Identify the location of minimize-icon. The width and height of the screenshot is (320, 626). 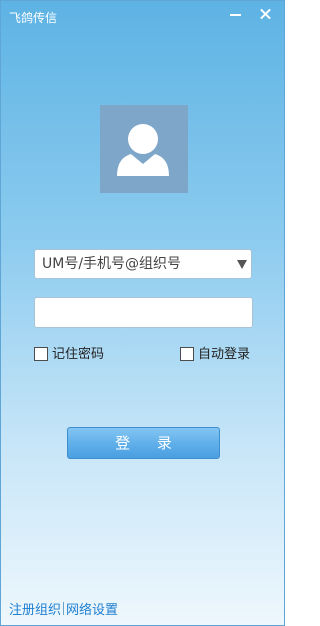
(235, 15).